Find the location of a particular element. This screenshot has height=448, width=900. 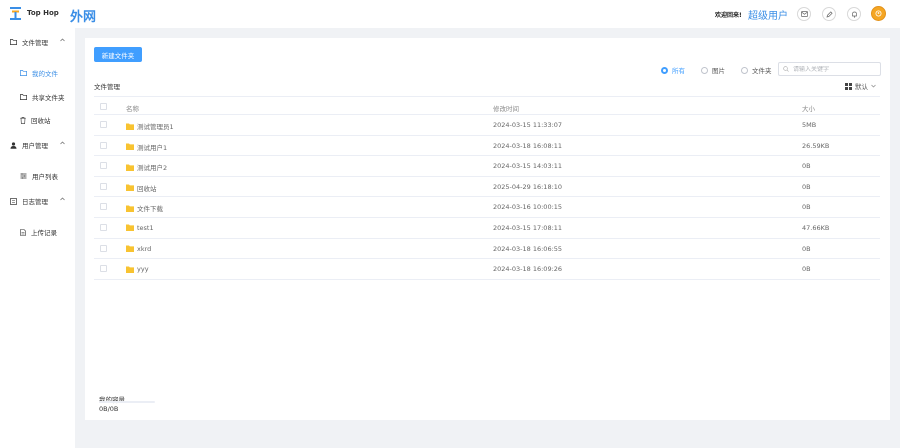

filter-folders-radio: 文件夹 is located at coordinates (756, 70).